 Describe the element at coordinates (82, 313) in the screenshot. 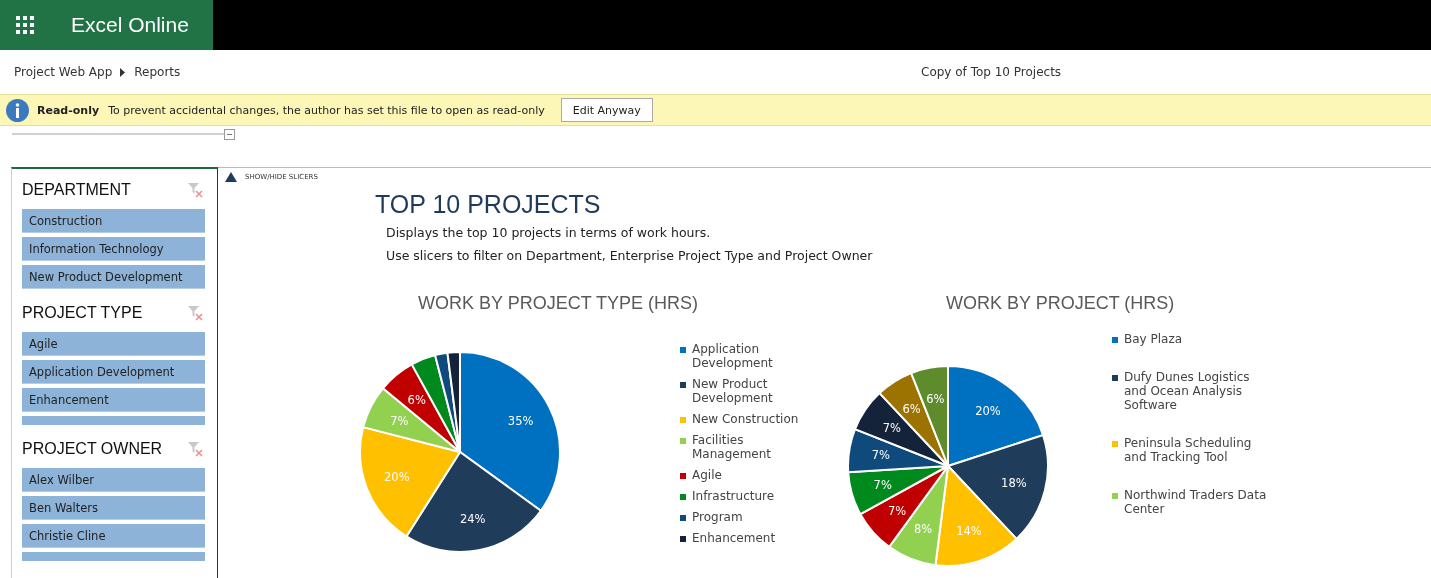

I see `slicer-title: PROJECT TYPE` at that location.